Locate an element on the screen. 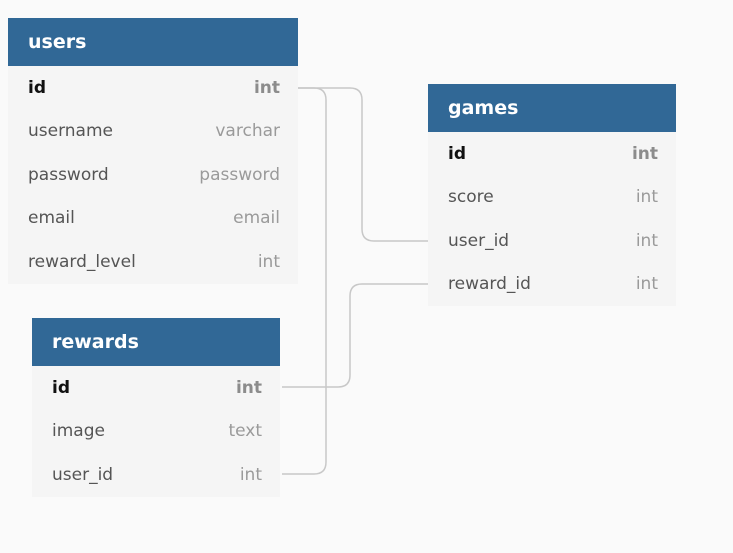 The image size is (733, 553). field-type: text is located at coordinates (245, 431).